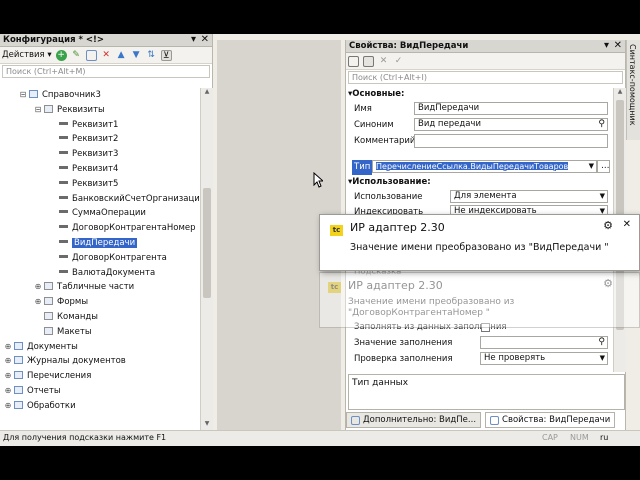  Describe the element at coordinates (376, 94) in the screenshot. I see `section-main: ▾Основные:` at that location.